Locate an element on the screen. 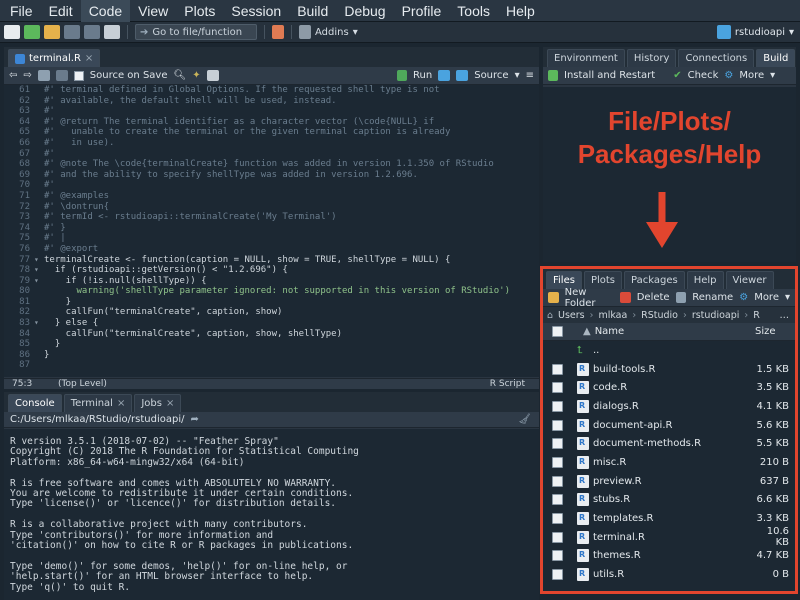 The height and width of the screenshot is (600, 800). go-to-directory-icon: ➦ is located at coordinates (194, 419).